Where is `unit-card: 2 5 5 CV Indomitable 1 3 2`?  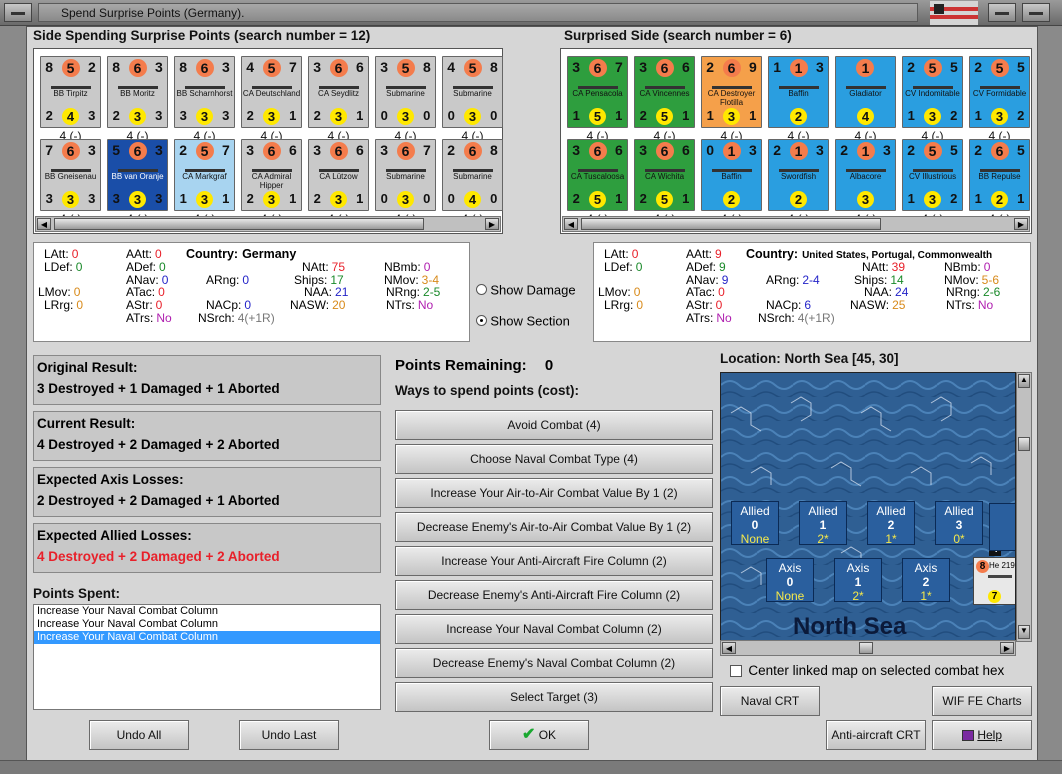 unit-card: 2 5 5 CV Indomitable 1 3 2 is located at coordinates (932, 92).